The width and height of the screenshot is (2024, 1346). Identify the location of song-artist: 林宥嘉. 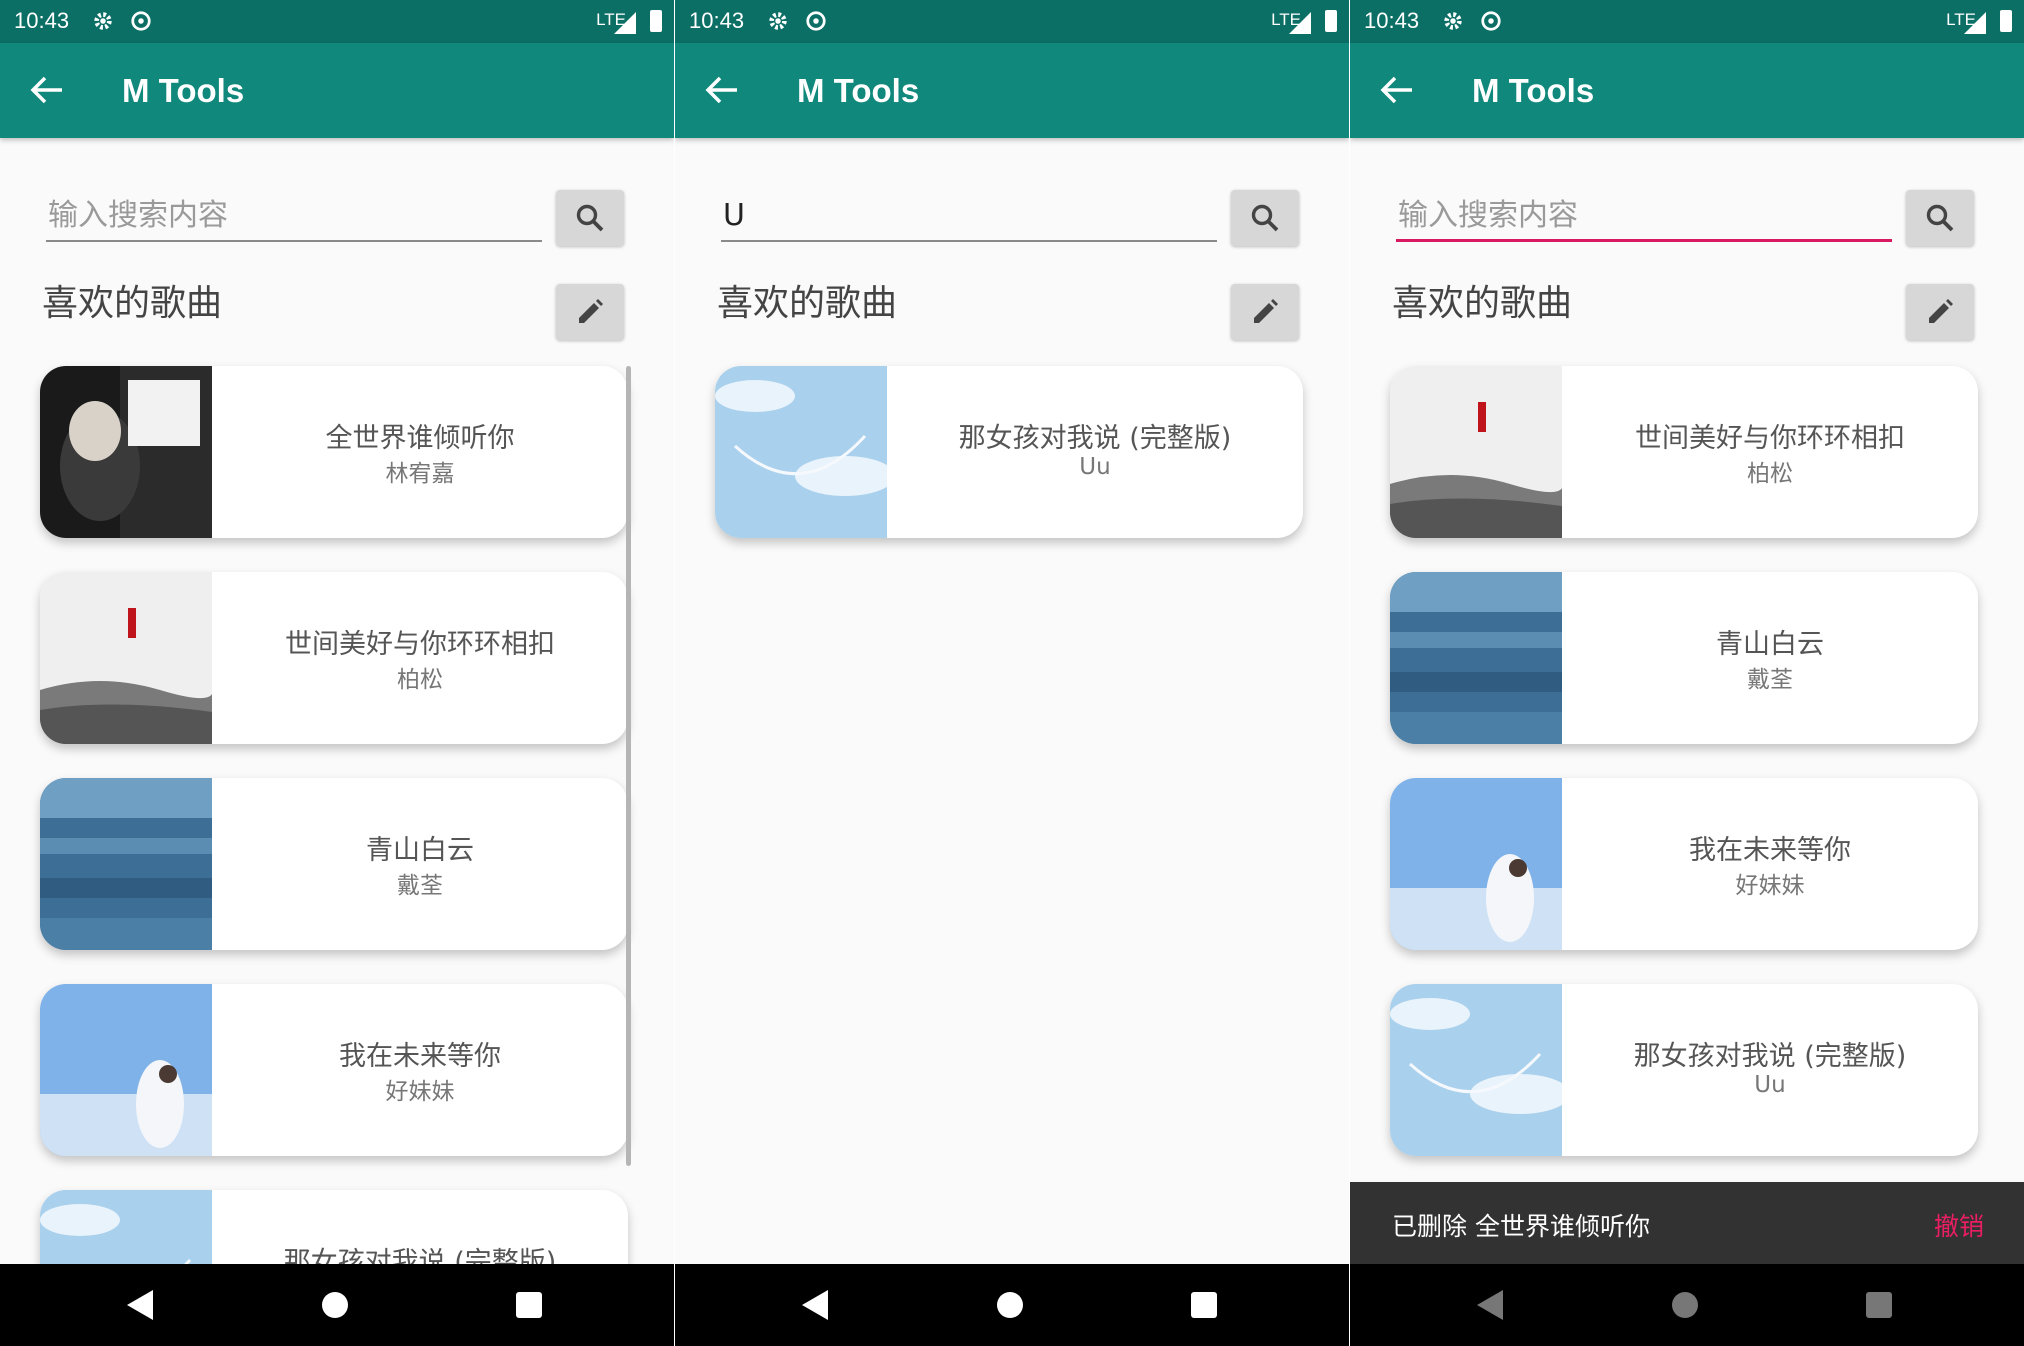
(420, 474).